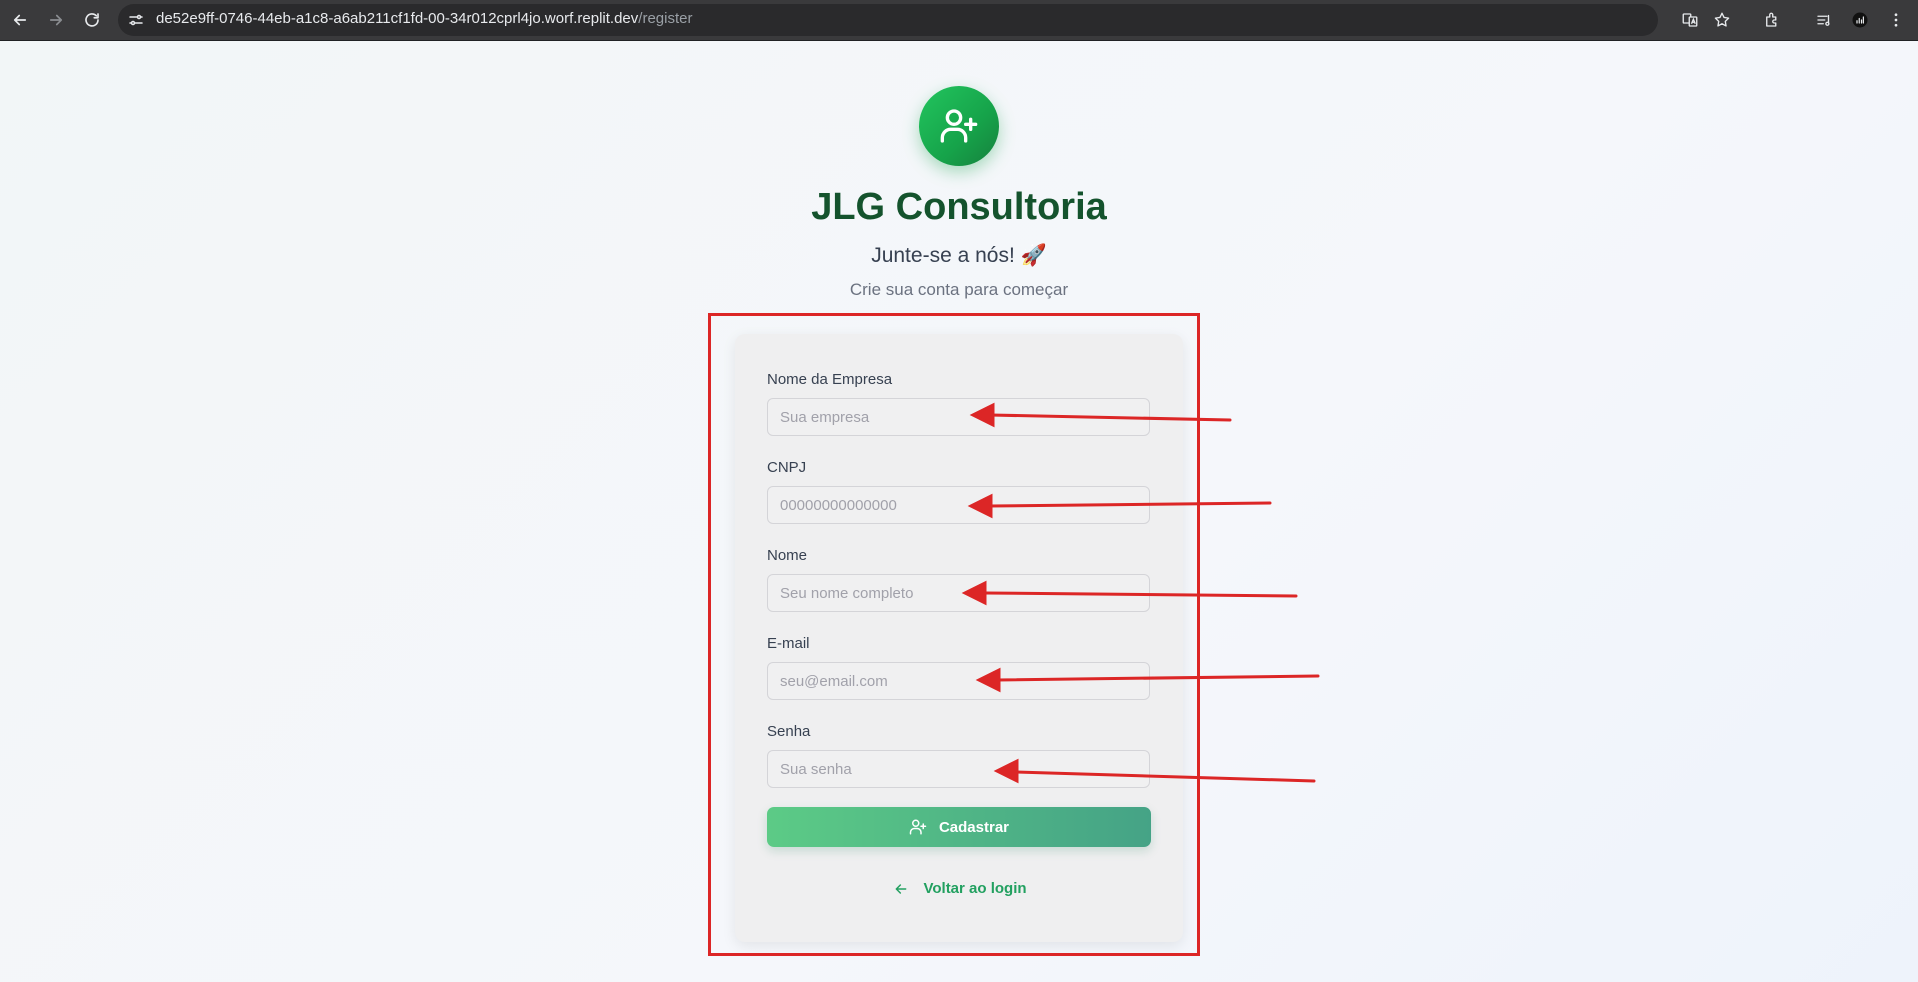  I want to click on forward-icon, so click(56, 20).